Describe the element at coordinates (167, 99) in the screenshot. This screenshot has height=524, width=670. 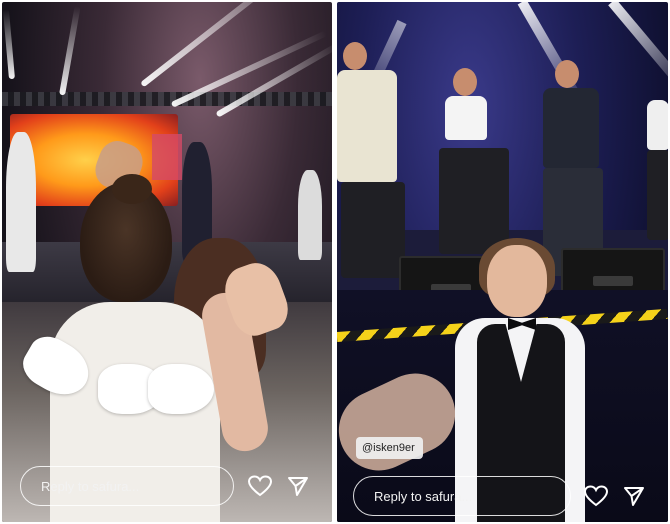
I see `lighting-truss` at that location.